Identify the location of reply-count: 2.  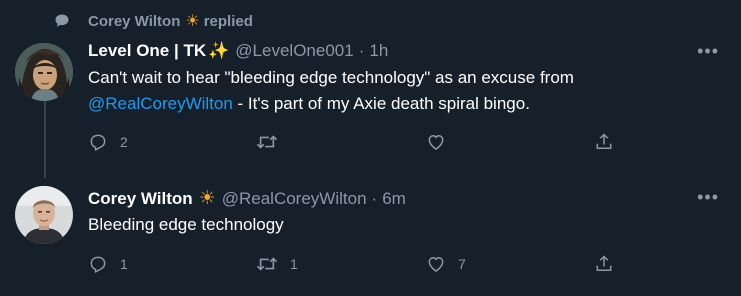
(124, 142).